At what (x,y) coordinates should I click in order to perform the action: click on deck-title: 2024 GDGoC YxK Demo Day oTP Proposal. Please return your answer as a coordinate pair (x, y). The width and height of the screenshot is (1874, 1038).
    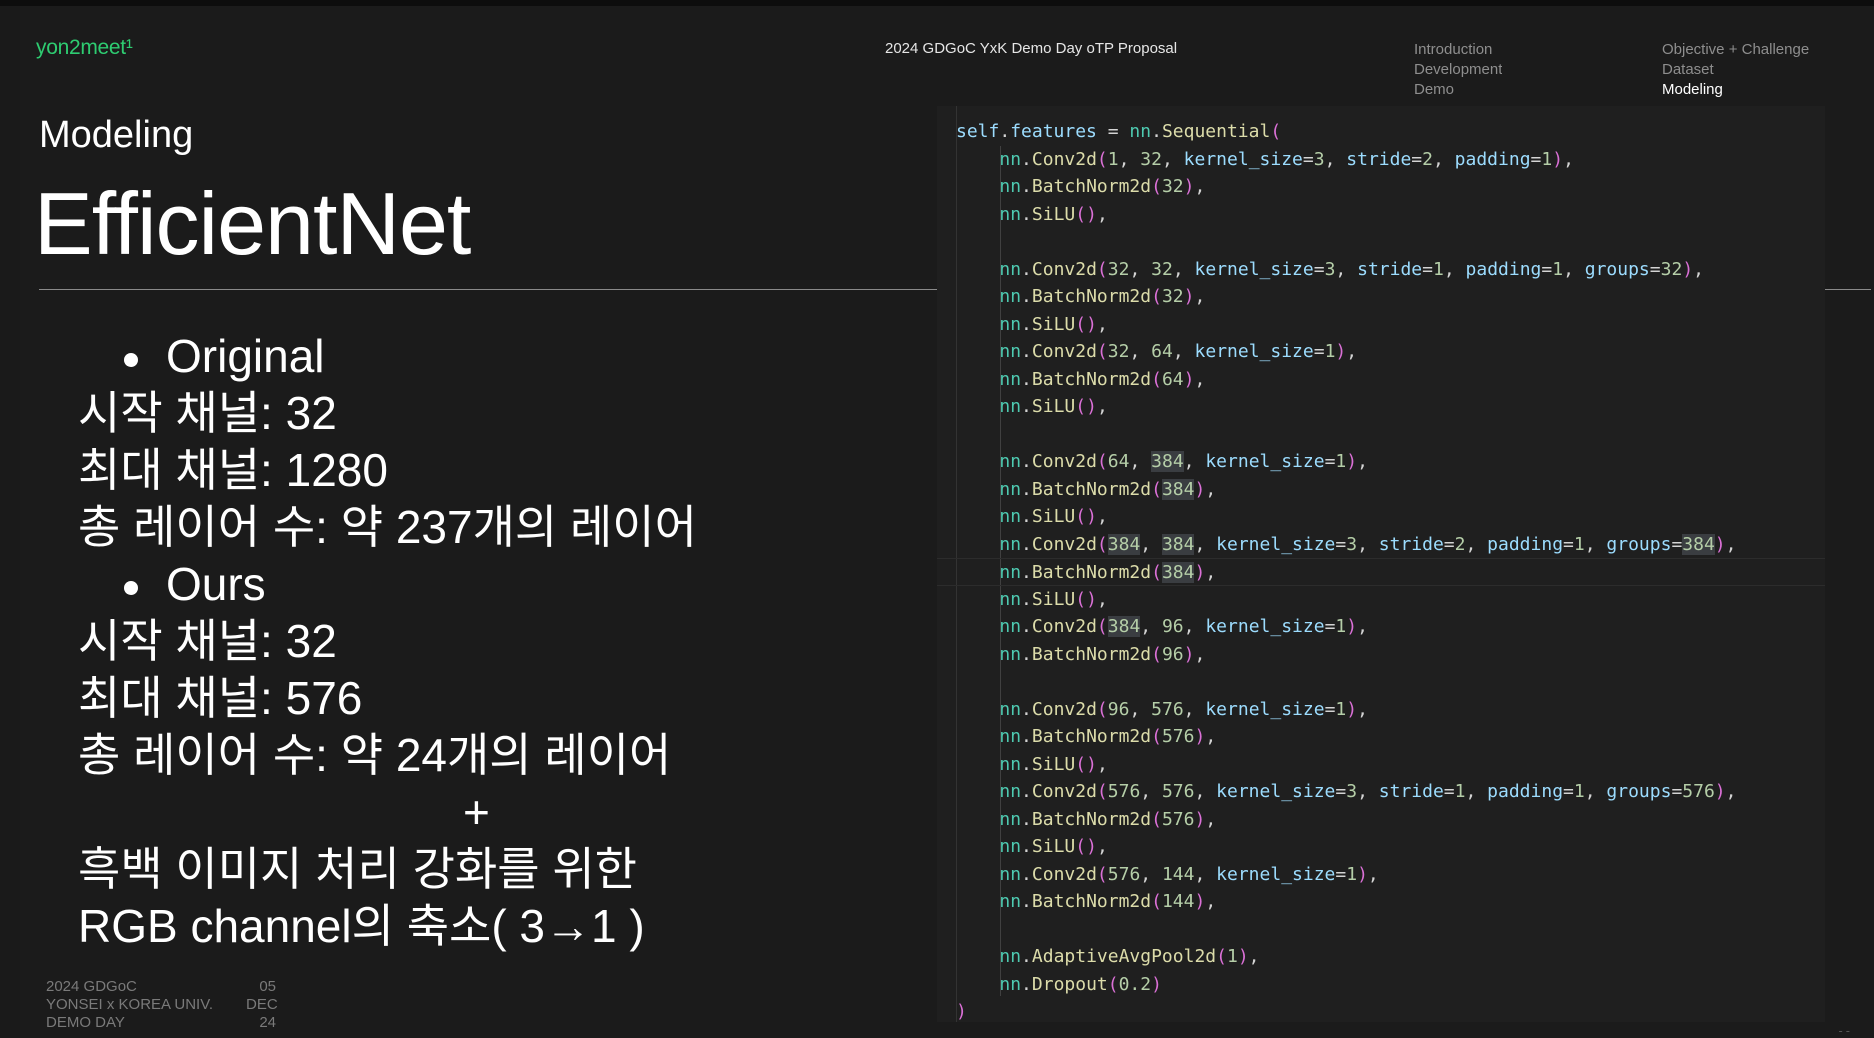
    Looking at the image, I should click on (1031, 48).